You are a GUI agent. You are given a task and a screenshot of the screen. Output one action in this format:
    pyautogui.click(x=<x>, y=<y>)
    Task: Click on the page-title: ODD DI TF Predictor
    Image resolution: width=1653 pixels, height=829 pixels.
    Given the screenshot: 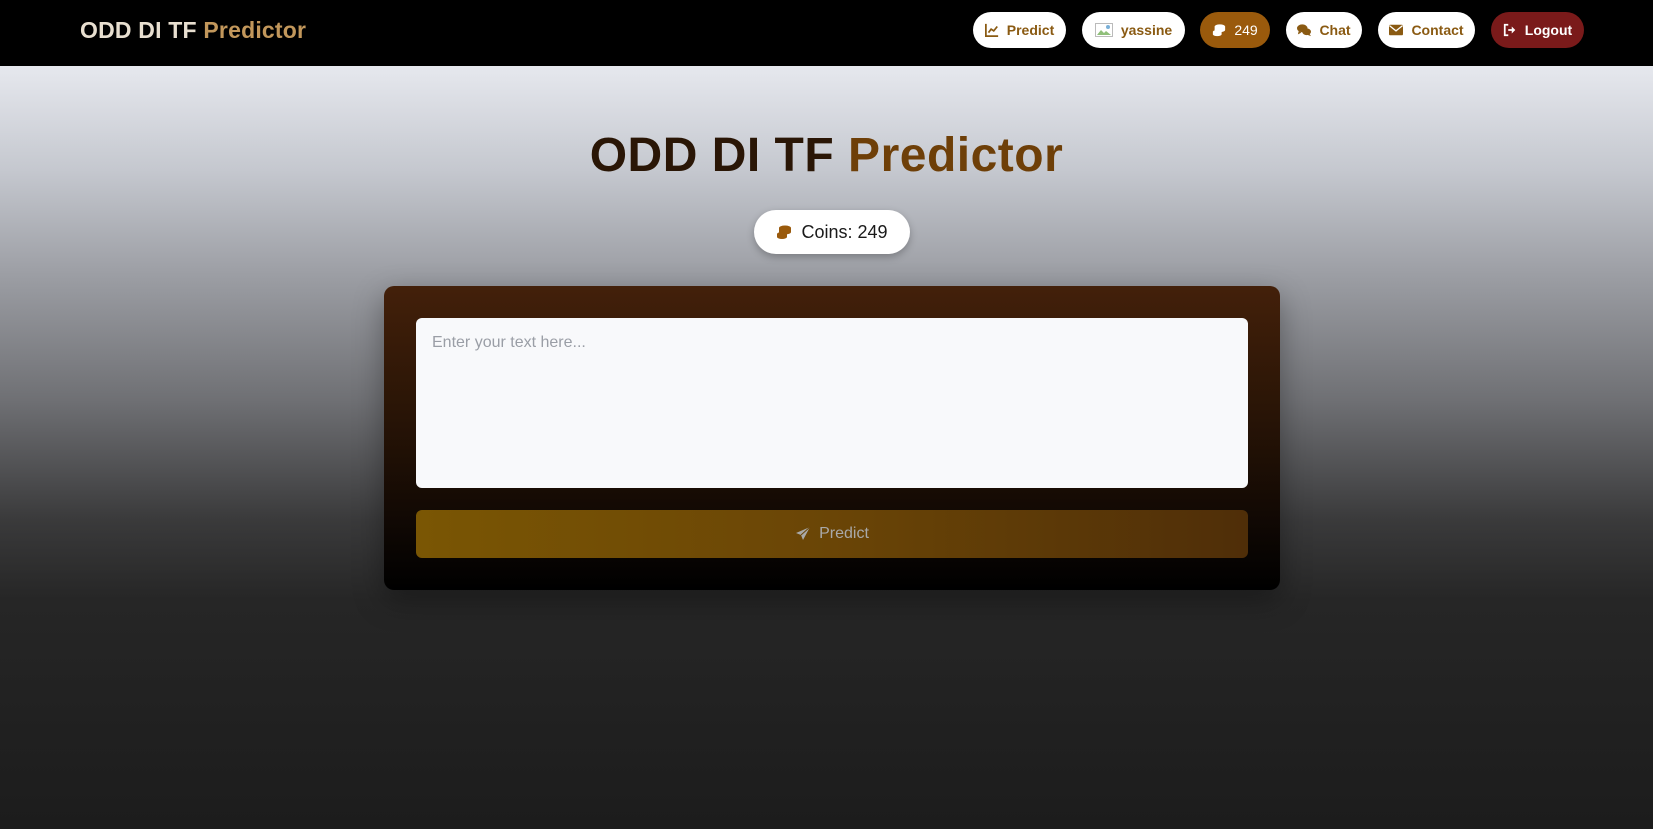 What is the action you would take?
    pyautogui.click(x=826, y=155)
    